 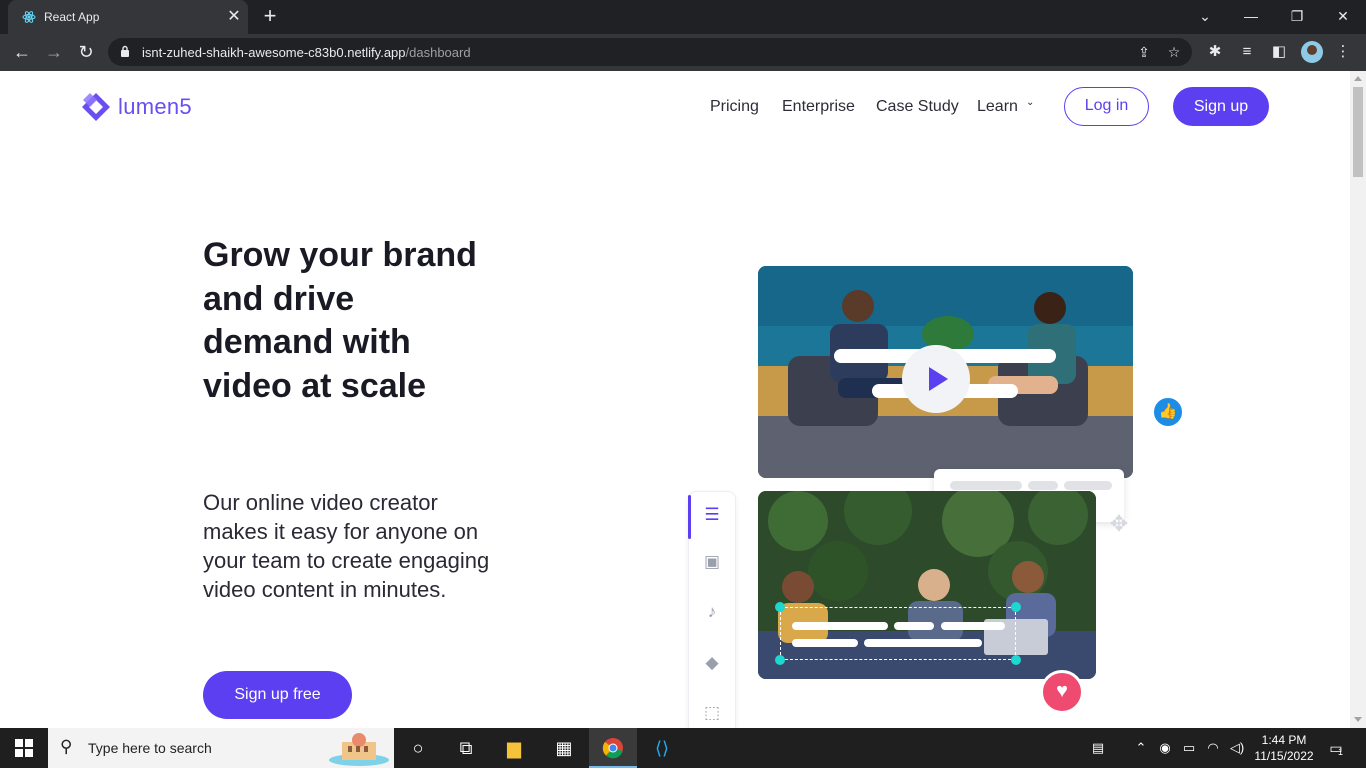 I want to click on thumbs-up-icon: 👍, so click(x=1168, y=412).